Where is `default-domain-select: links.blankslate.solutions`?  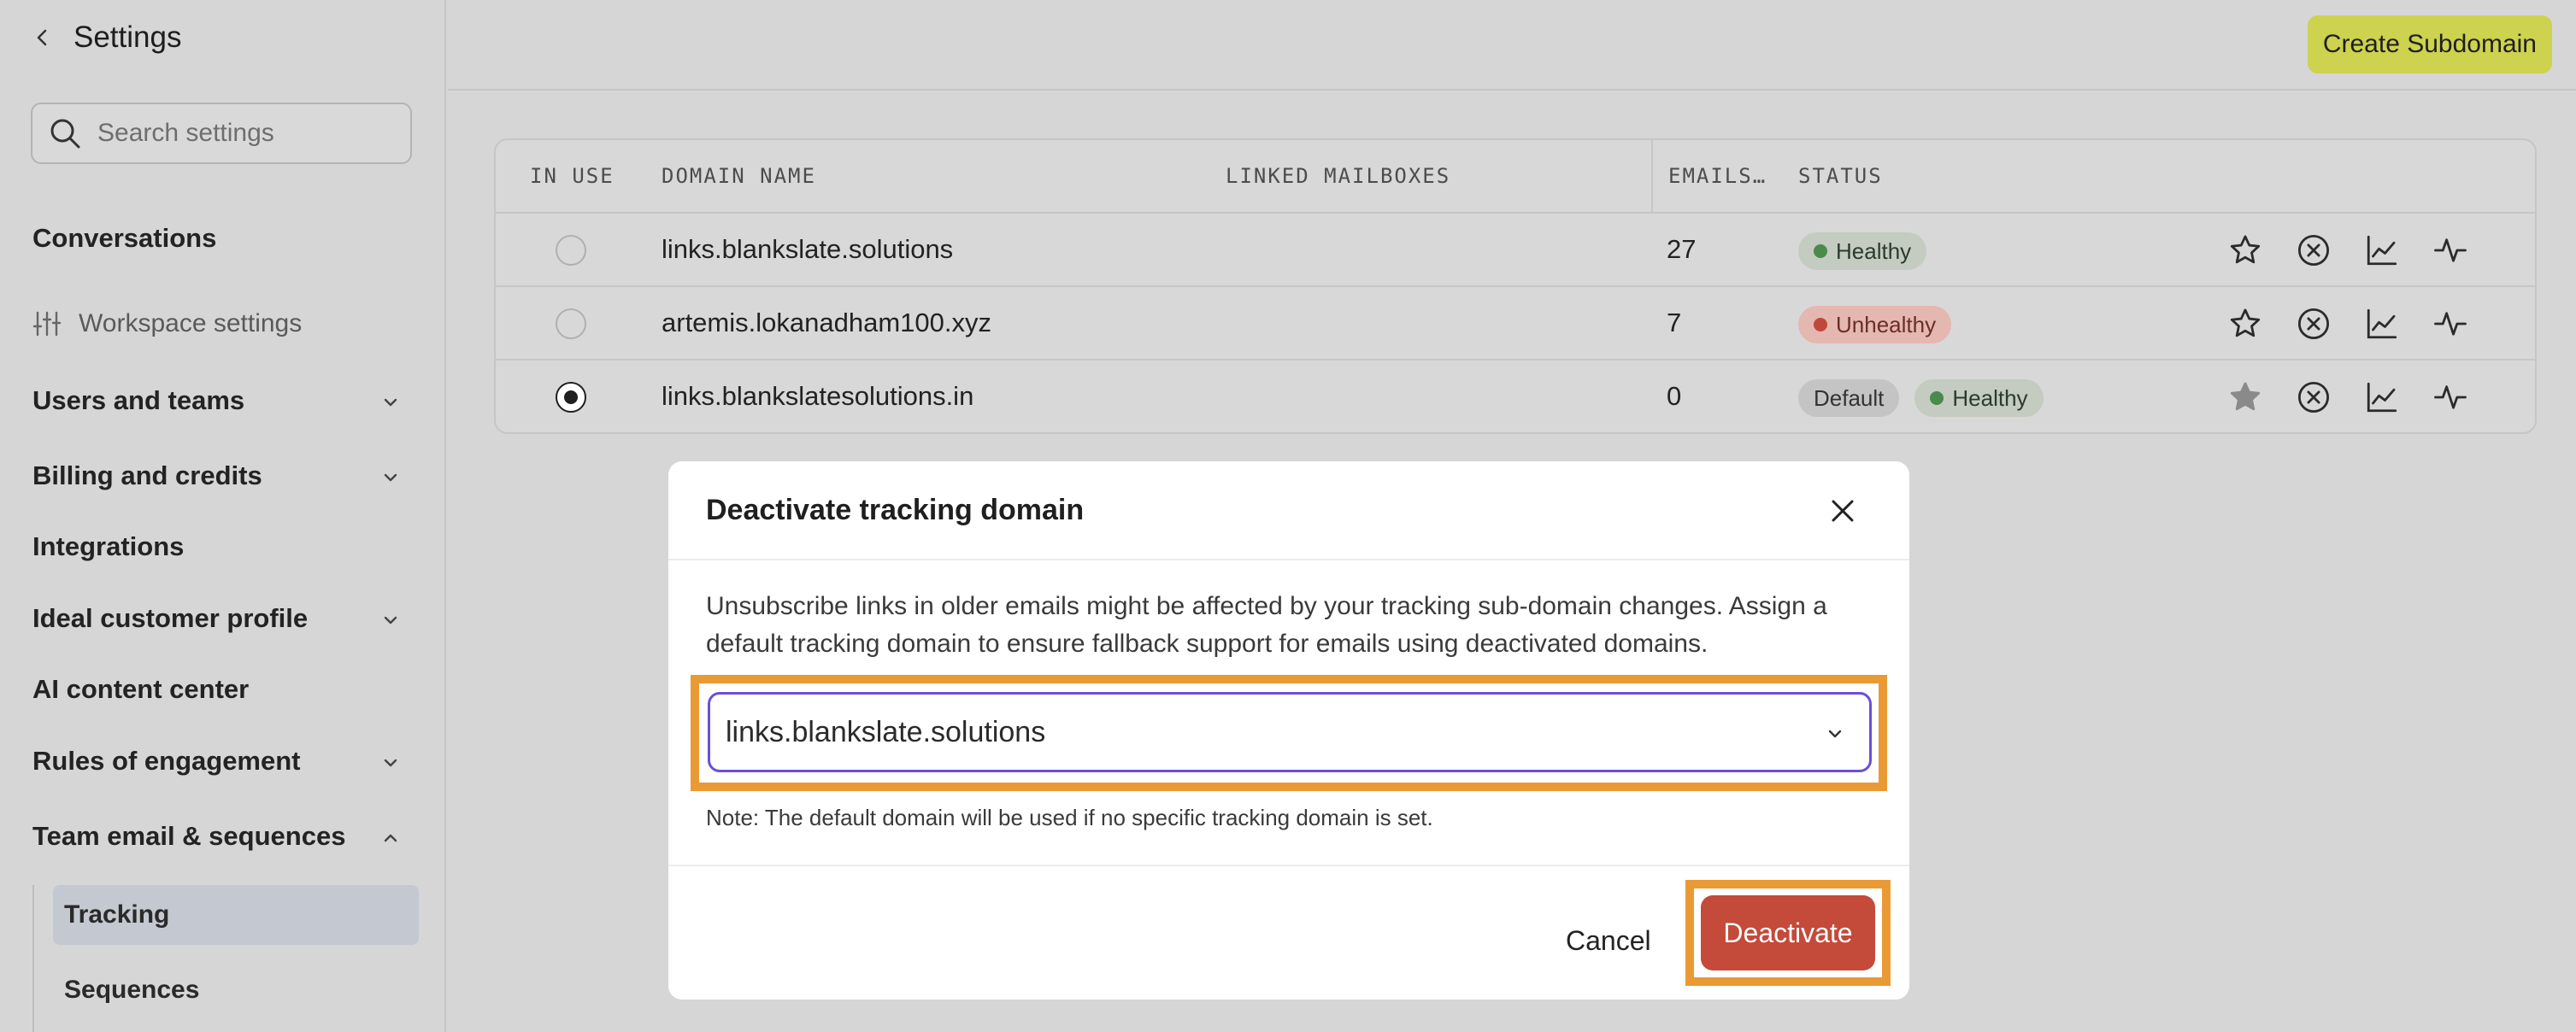 default-domain-select: links.blankslate.solutions is located at coordinates (1290, 732).